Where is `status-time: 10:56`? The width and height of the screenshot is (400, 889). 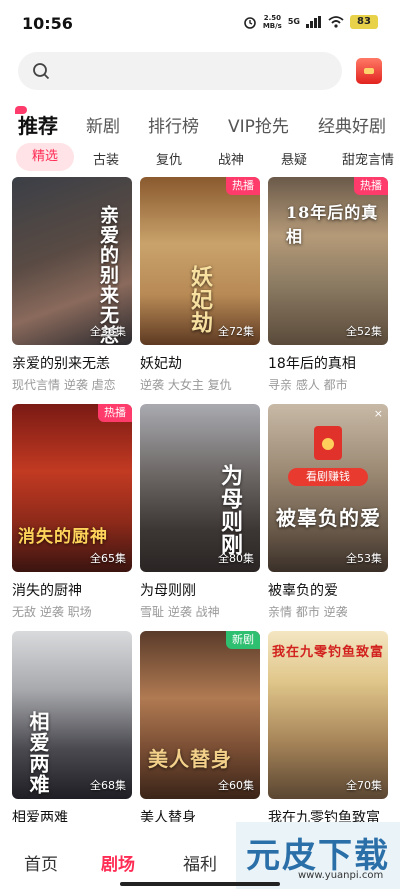
status-time: 10:56 is located at coordinates (47, 23).